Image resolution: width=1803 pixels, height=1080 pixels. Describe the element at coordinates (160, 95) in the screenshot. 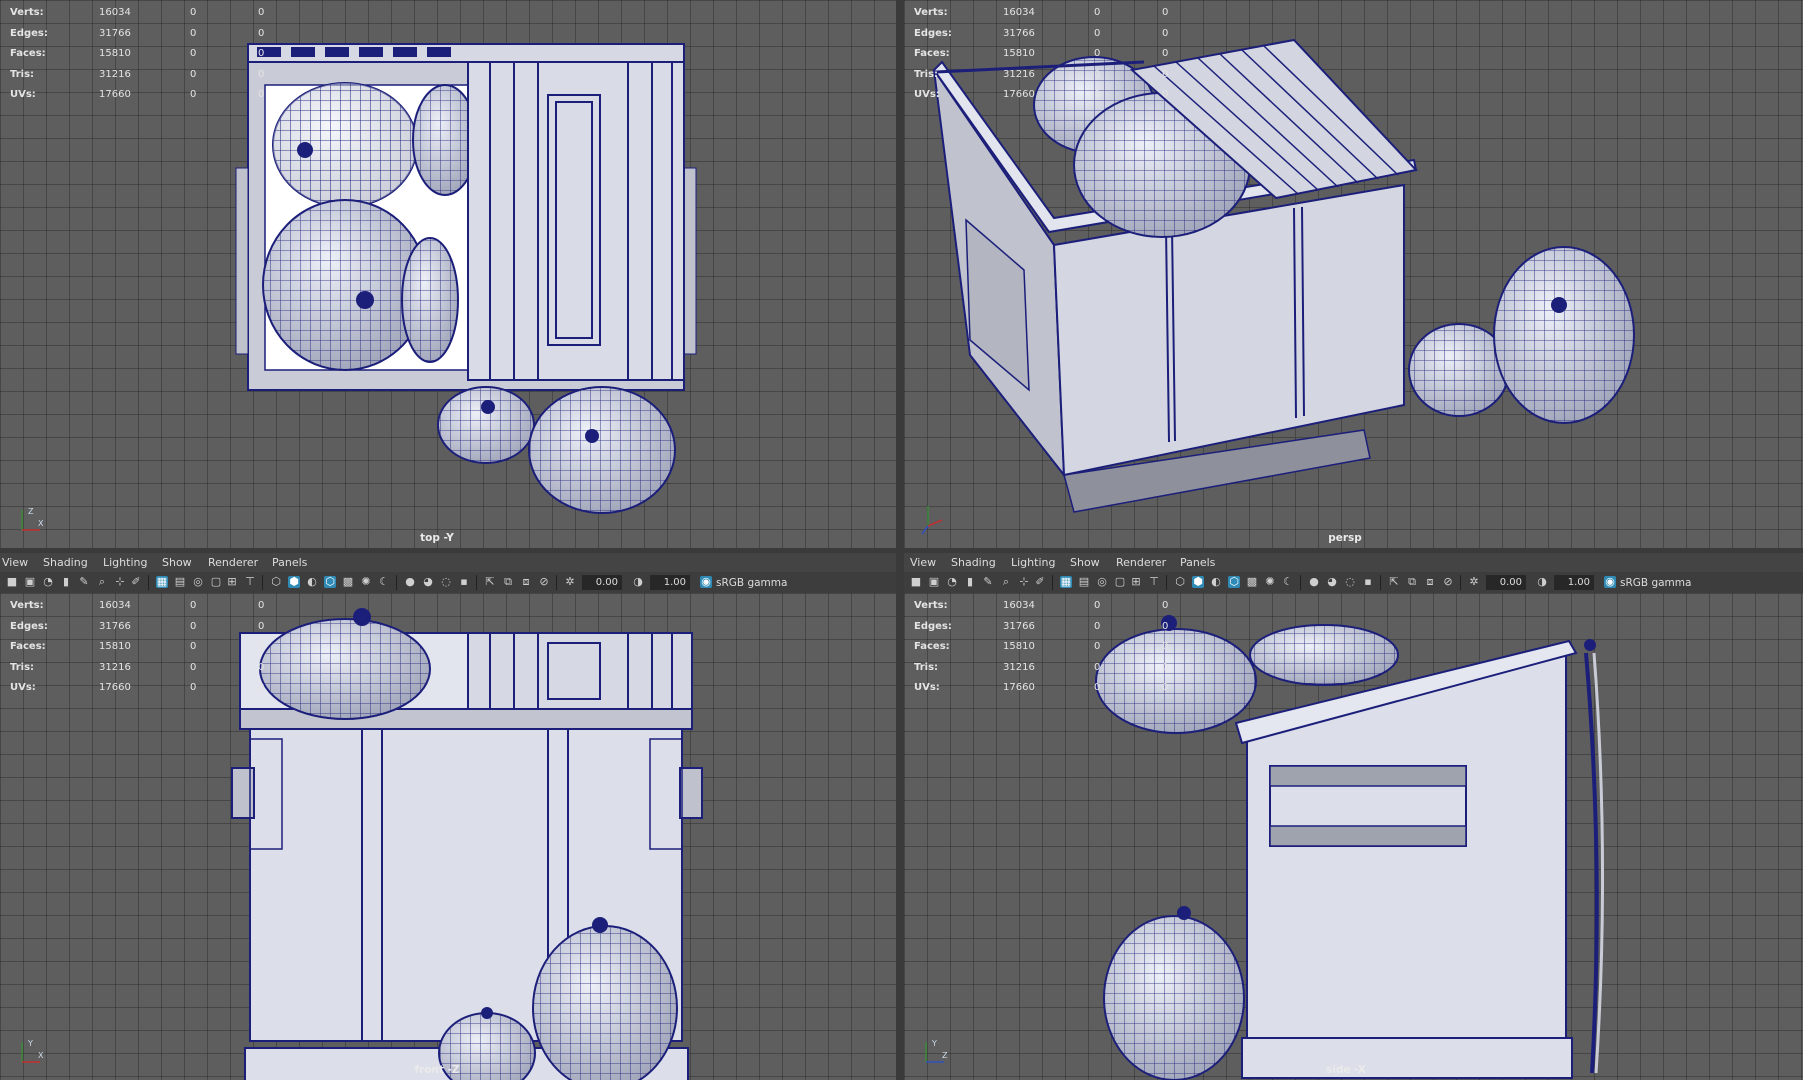

I see `hud-row: UVs: 17660 0 0` at that location.